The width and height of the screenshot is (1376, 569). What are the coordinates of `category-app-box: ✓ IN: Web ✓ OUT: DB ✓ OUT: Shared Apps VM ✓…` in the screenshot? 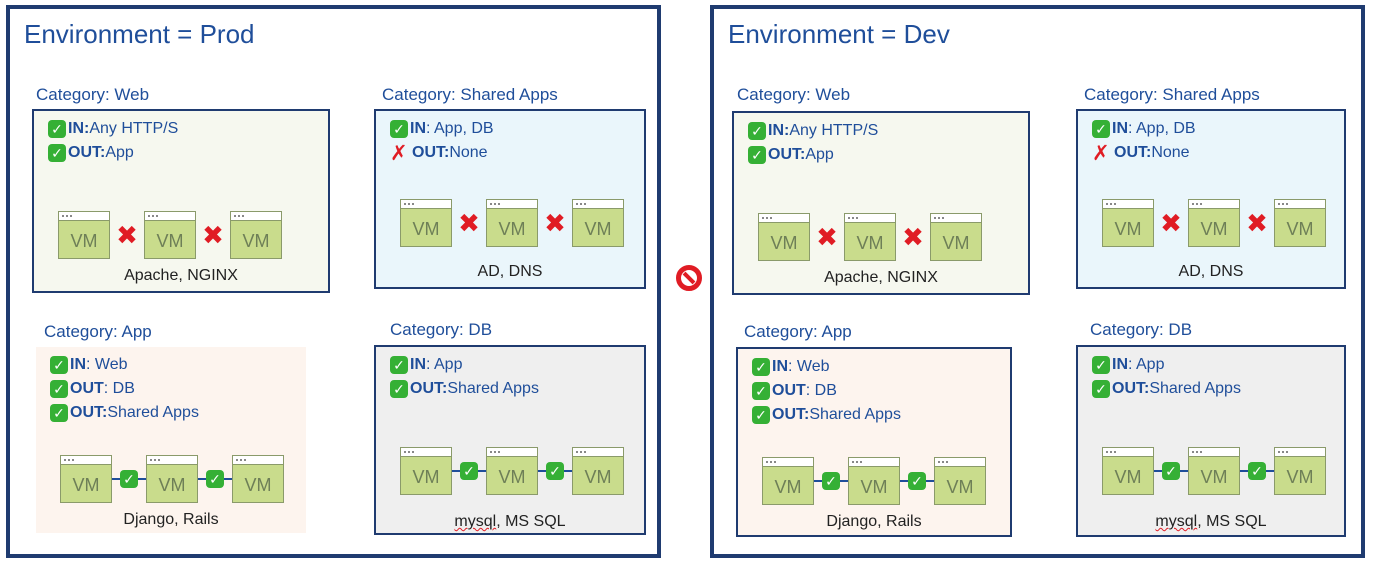 It's located at (874, 442).